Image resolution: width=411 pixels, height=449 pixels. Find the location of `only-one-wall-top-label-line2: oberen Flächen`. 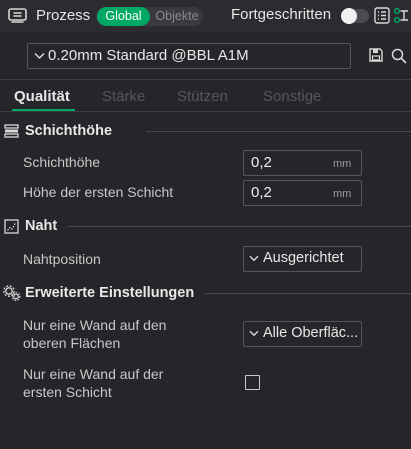

only-one-wall-top-label-line2: oberen Flächen is located at coordinates (72, 343).